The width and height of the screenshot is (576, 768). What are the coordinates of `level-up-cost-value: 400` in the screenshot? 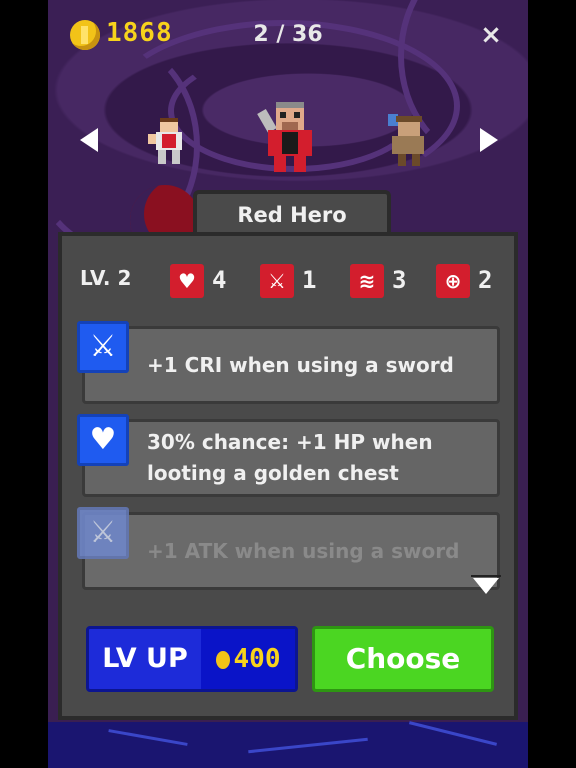 It's located at (257, 659).